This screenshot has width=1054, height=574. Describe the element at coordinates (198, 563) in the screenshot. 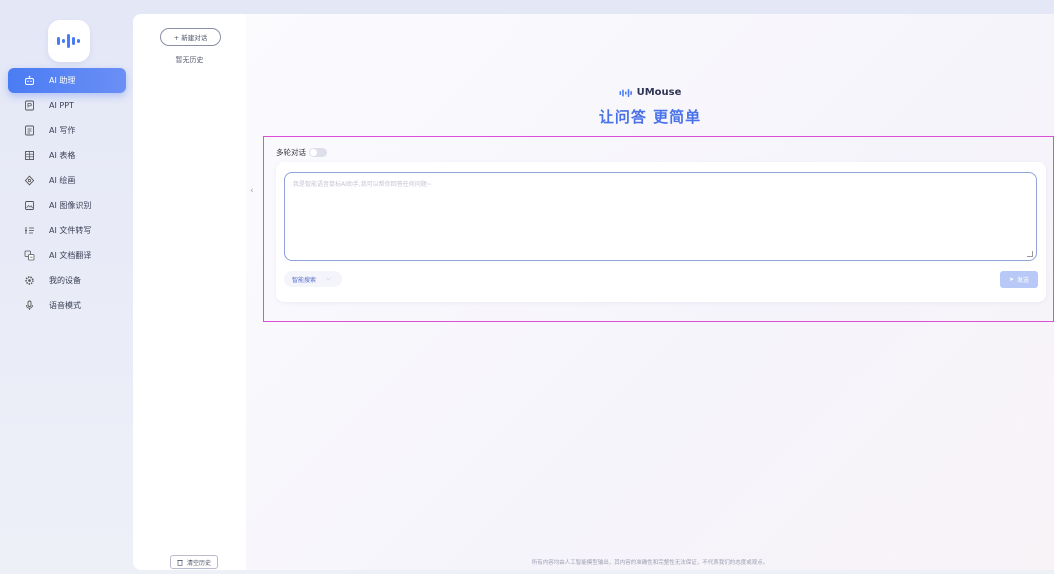

I see `clear-history-label: 清空历史` at that location.